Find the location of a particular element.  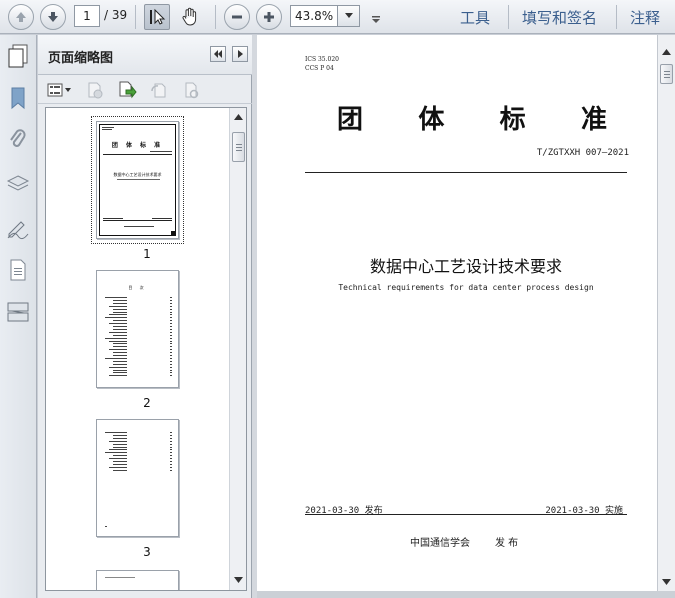

arrow-down-icon is located at coordinates (53, 17).